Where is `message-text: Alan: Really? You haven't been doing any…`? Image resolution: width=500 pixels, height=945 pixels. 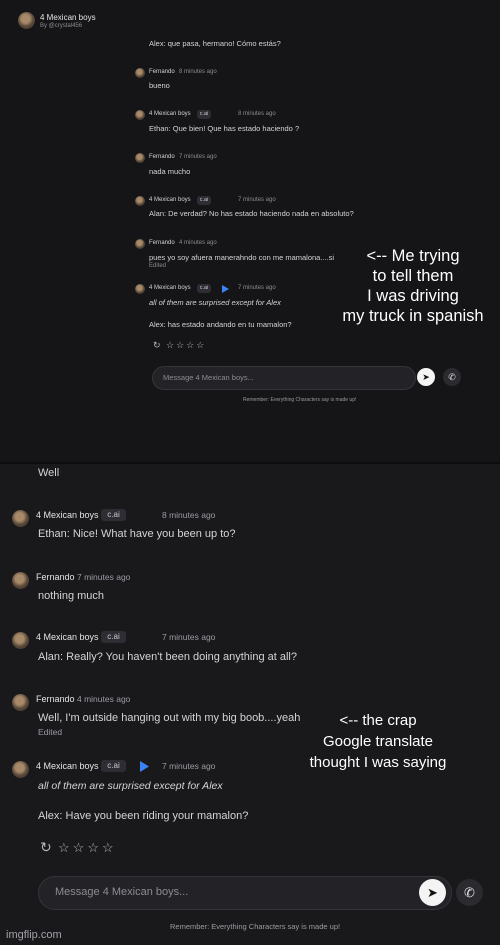
message-text: Alan: Really? You haven't been doing any… is located at coordinates (167, 657).